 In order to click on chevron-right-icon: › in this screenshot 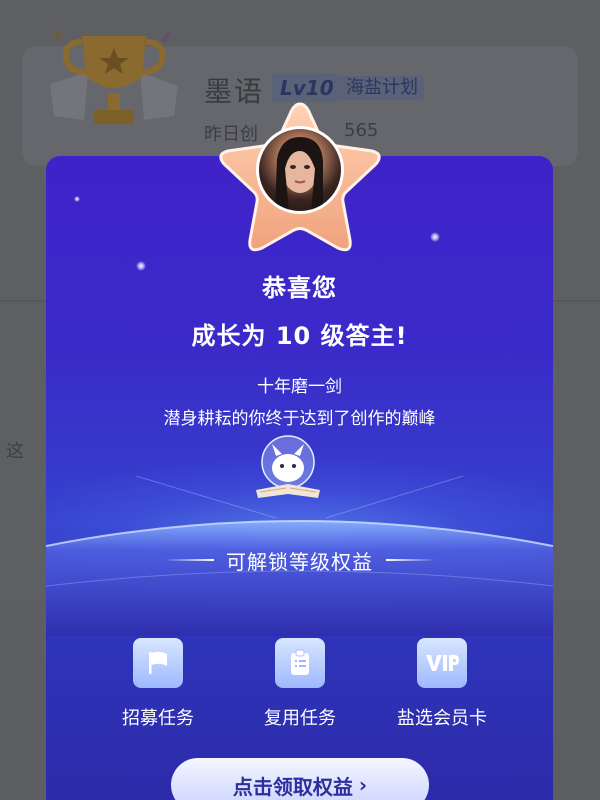, I will do `click(363, 785)`.